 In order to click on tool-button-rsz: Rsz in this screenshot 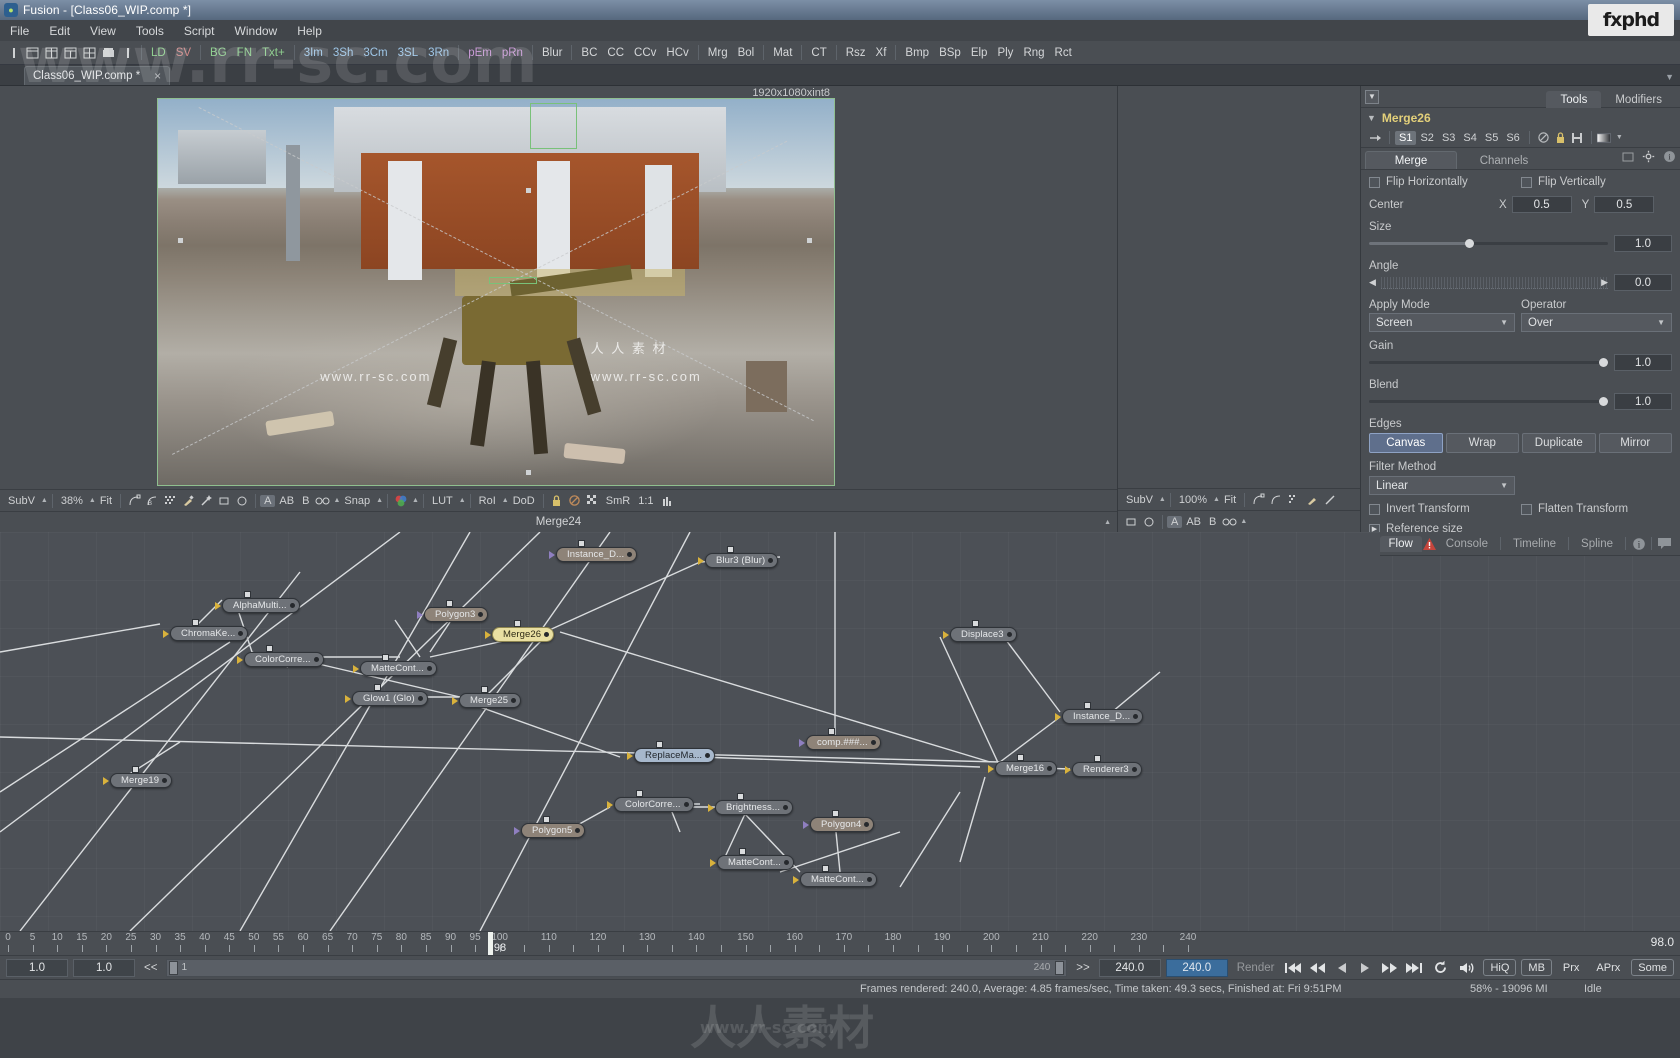, I will do `click(856, 53)`.